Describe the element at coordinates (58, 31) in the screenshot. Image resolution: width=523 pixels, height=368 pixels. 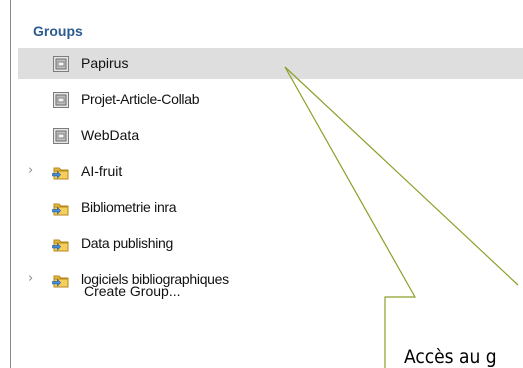
I see `groups-header: Groups` at that location.